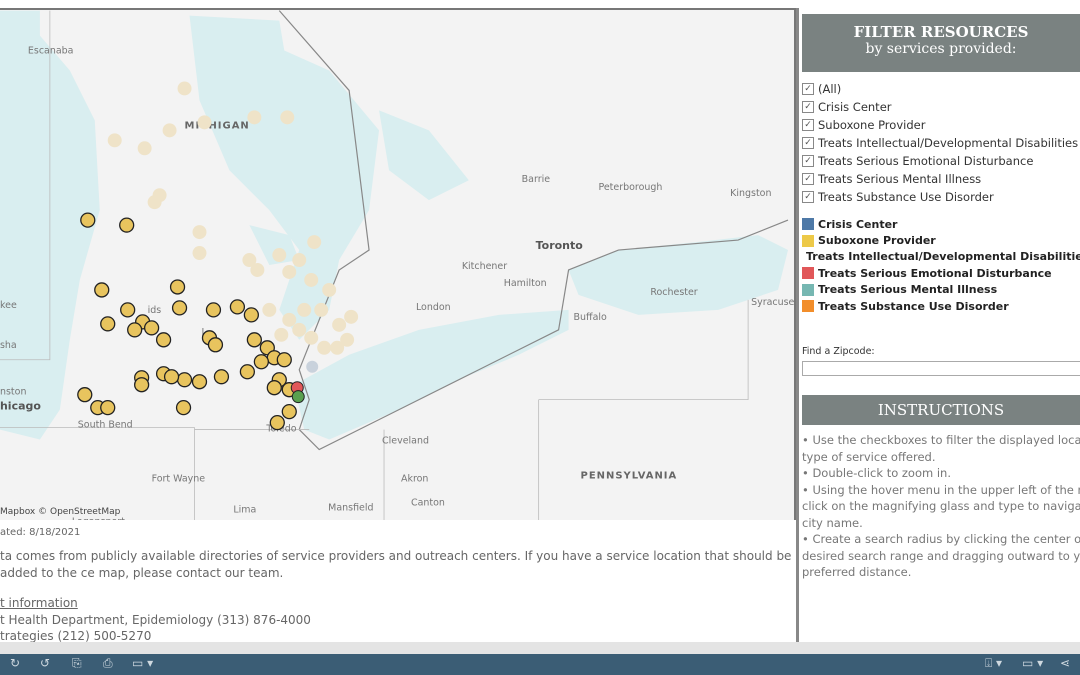 The width and height of the screenshot is (1080, 675). I want to click on legend-item: Treats Serious Mental Illness, so click(941, 290).